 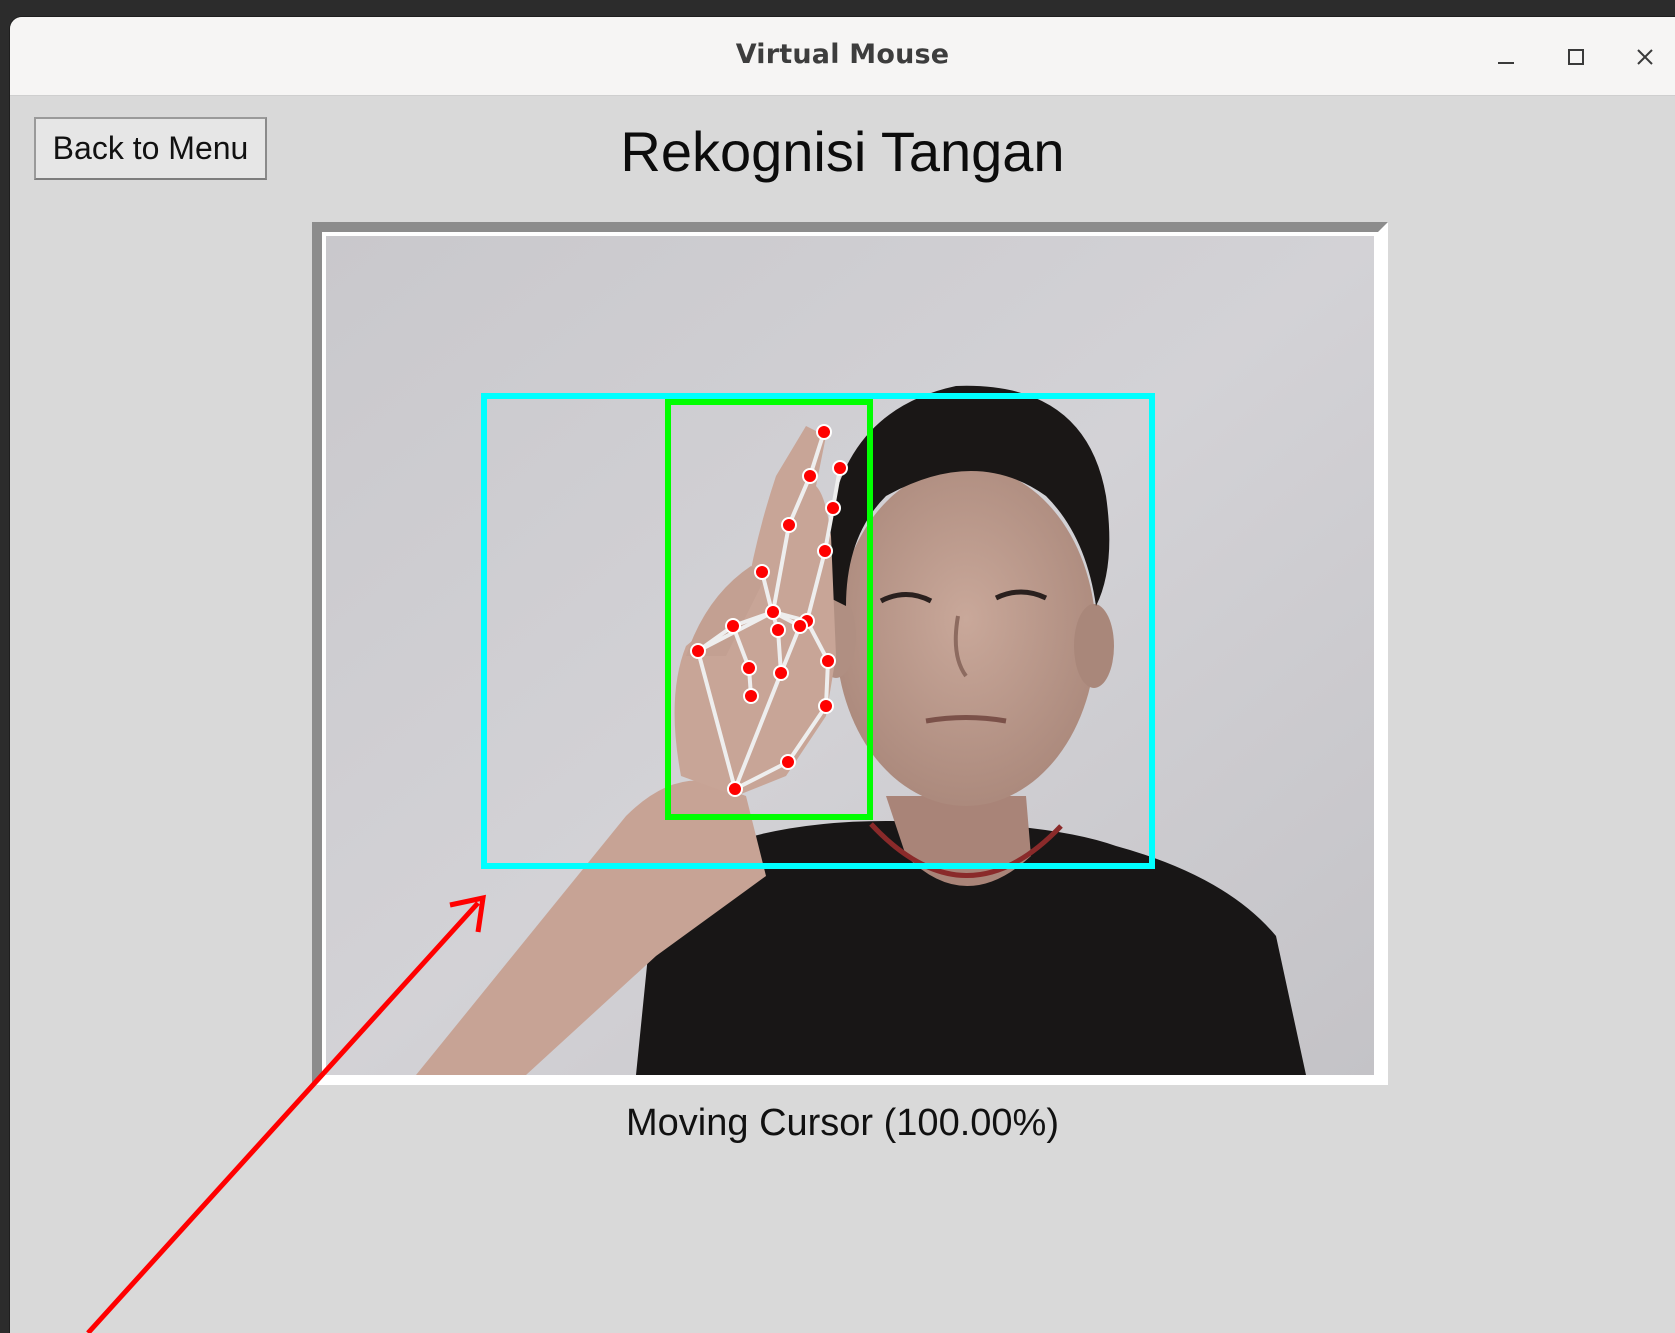 I want to click on close-button, so click(x=1645, y=57).